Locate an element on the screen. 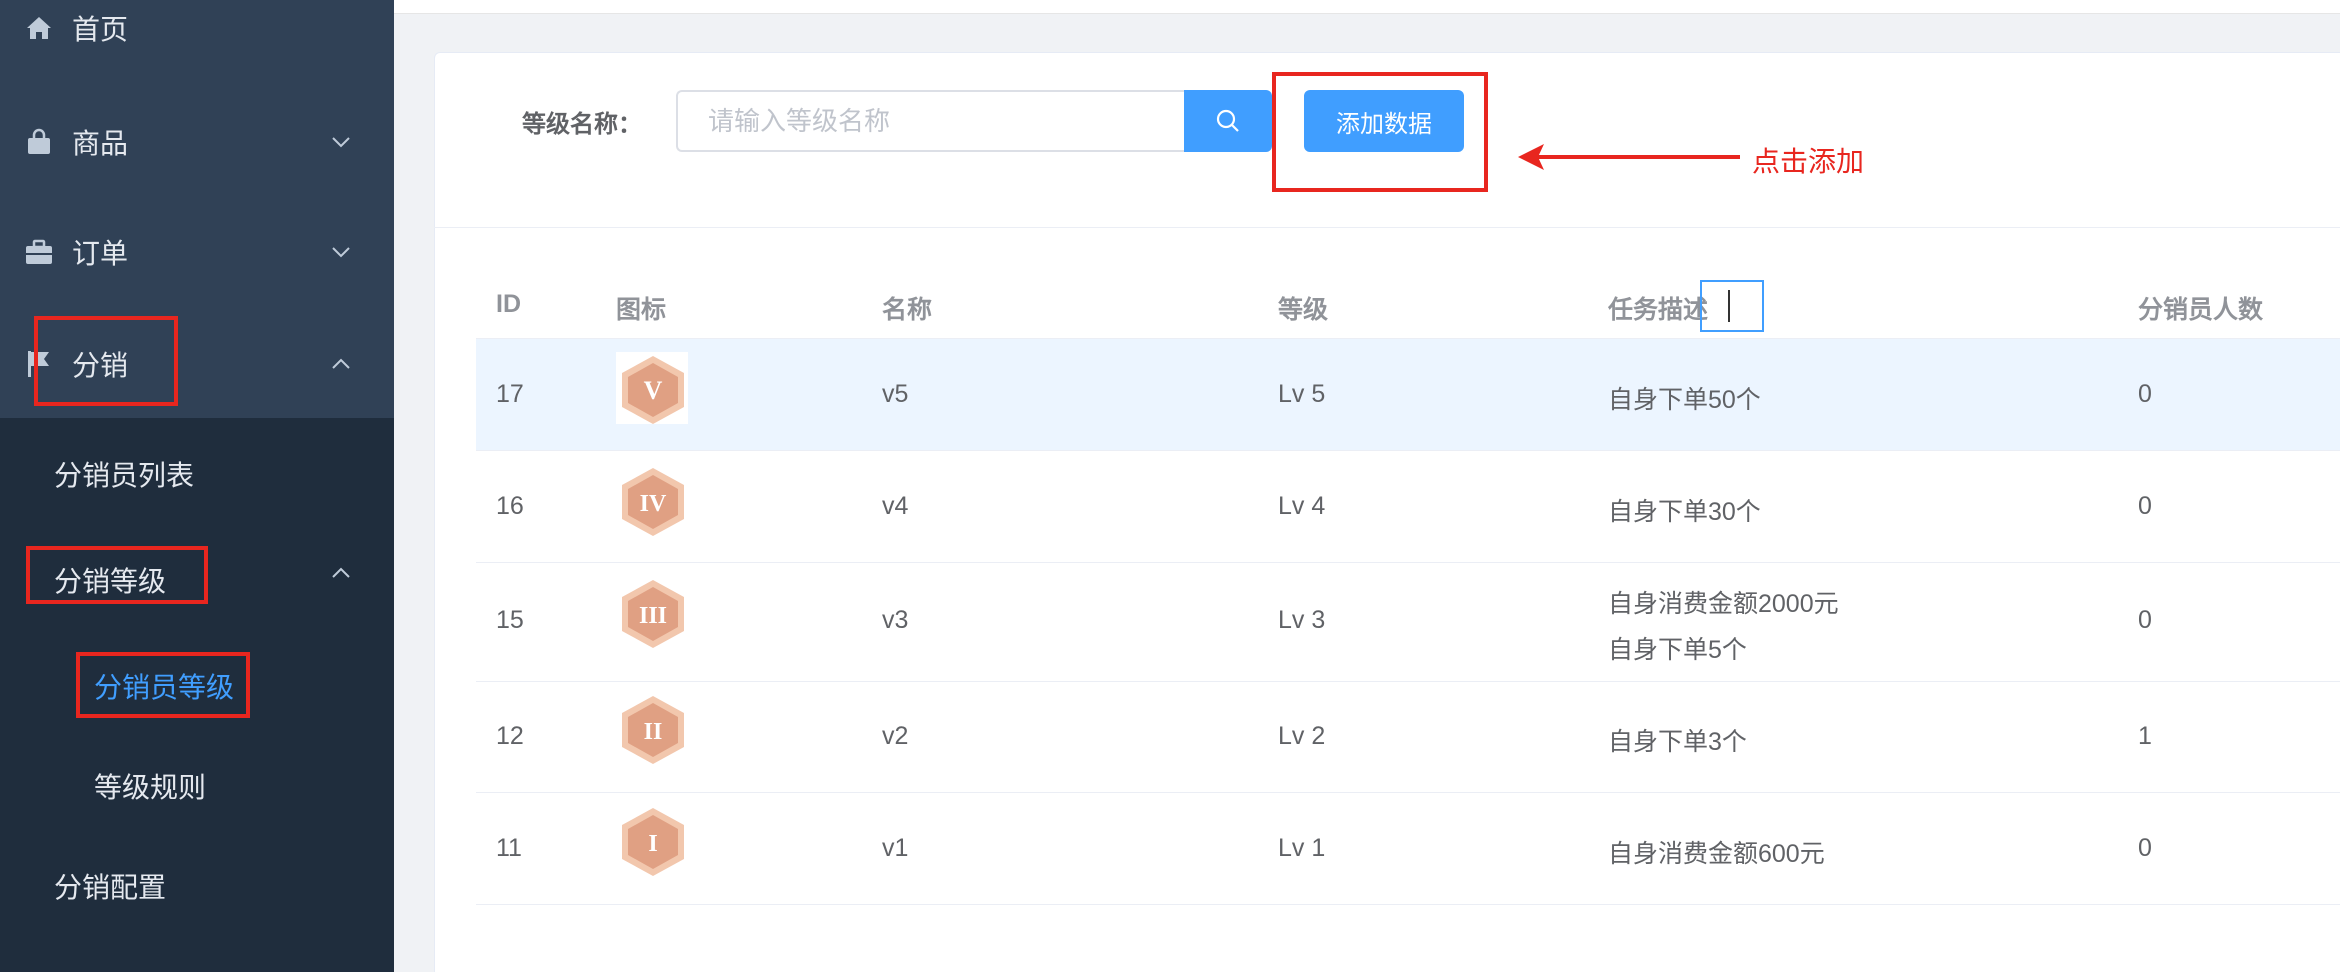  search-label: 等级名称： is located at coordinates (582, 124).